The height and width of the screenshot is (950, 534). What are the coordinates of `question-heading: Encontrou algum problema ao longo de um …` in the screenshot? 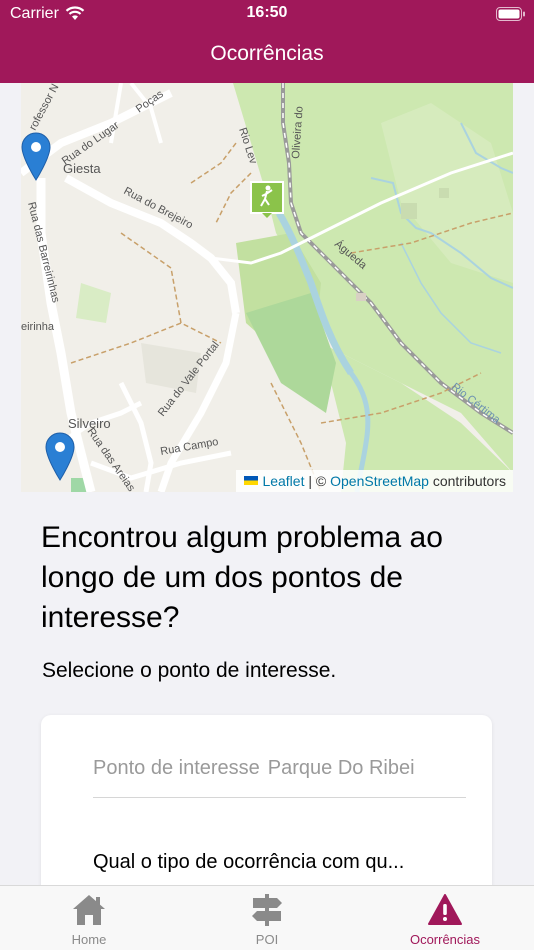 It's located at (242, 577).